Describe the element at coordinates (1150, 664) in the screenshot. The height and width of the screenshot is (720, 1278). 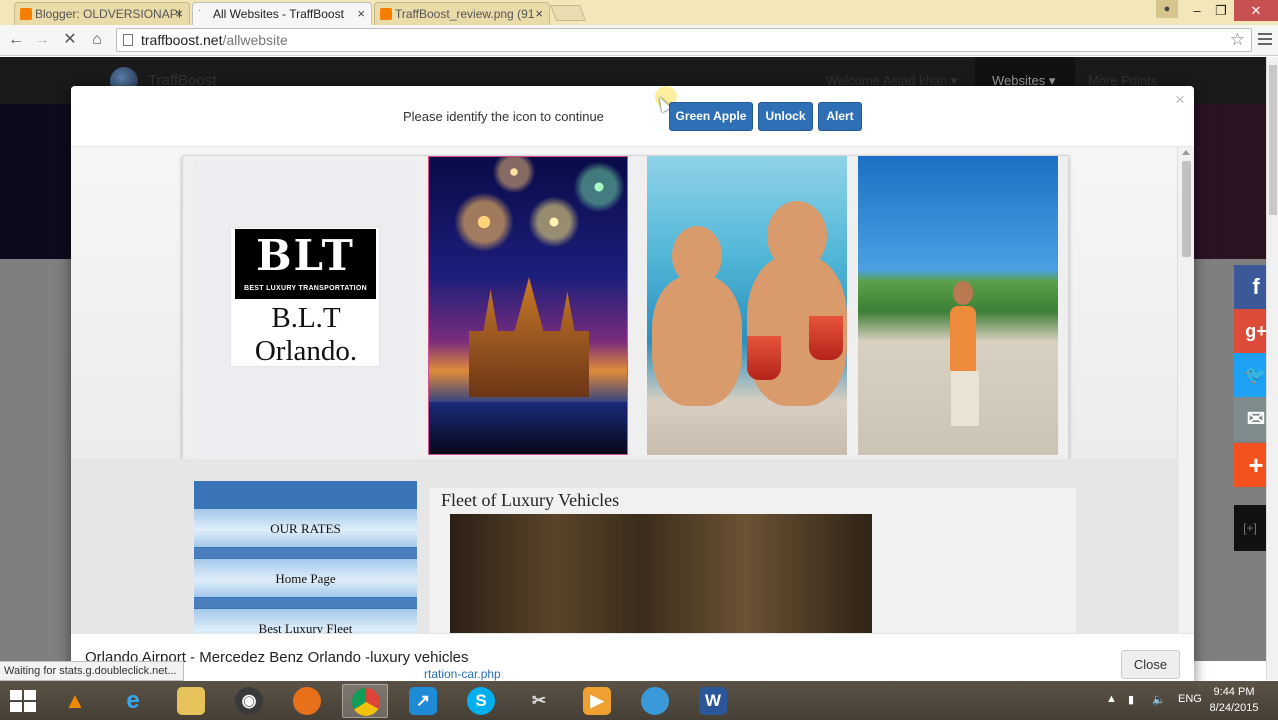
I see `close-button: Close` at that location.